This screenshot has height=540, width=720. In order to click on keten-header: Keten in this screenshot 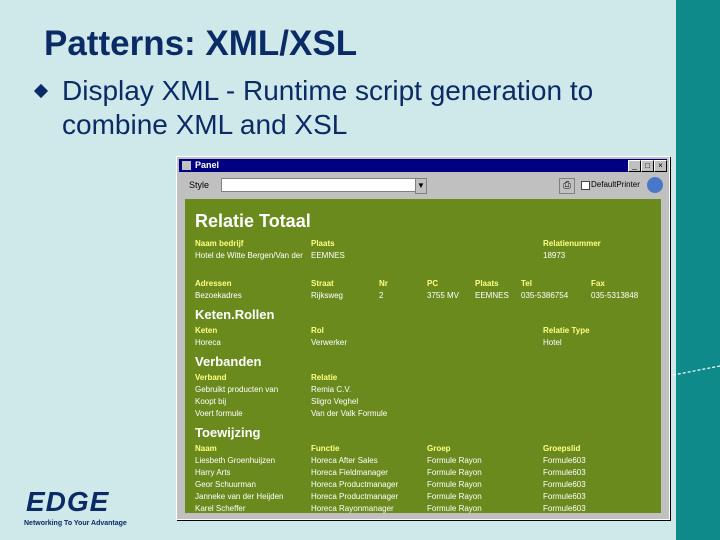, I will do `click(206, 330)`.